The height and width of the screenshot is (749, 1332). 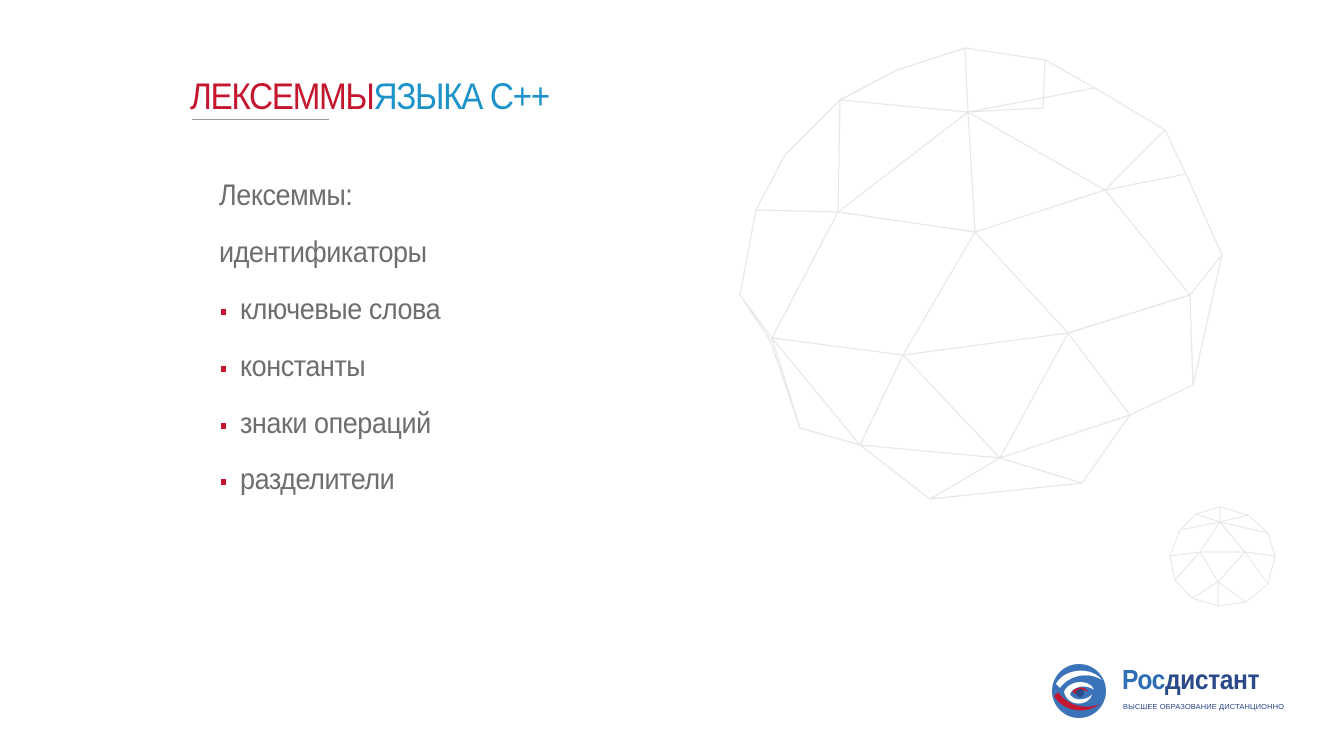 What do you see at coordinates (335, 423) in the screenshot?
I see `bullet-text: знаки операций` at bounding box center [335, 423].